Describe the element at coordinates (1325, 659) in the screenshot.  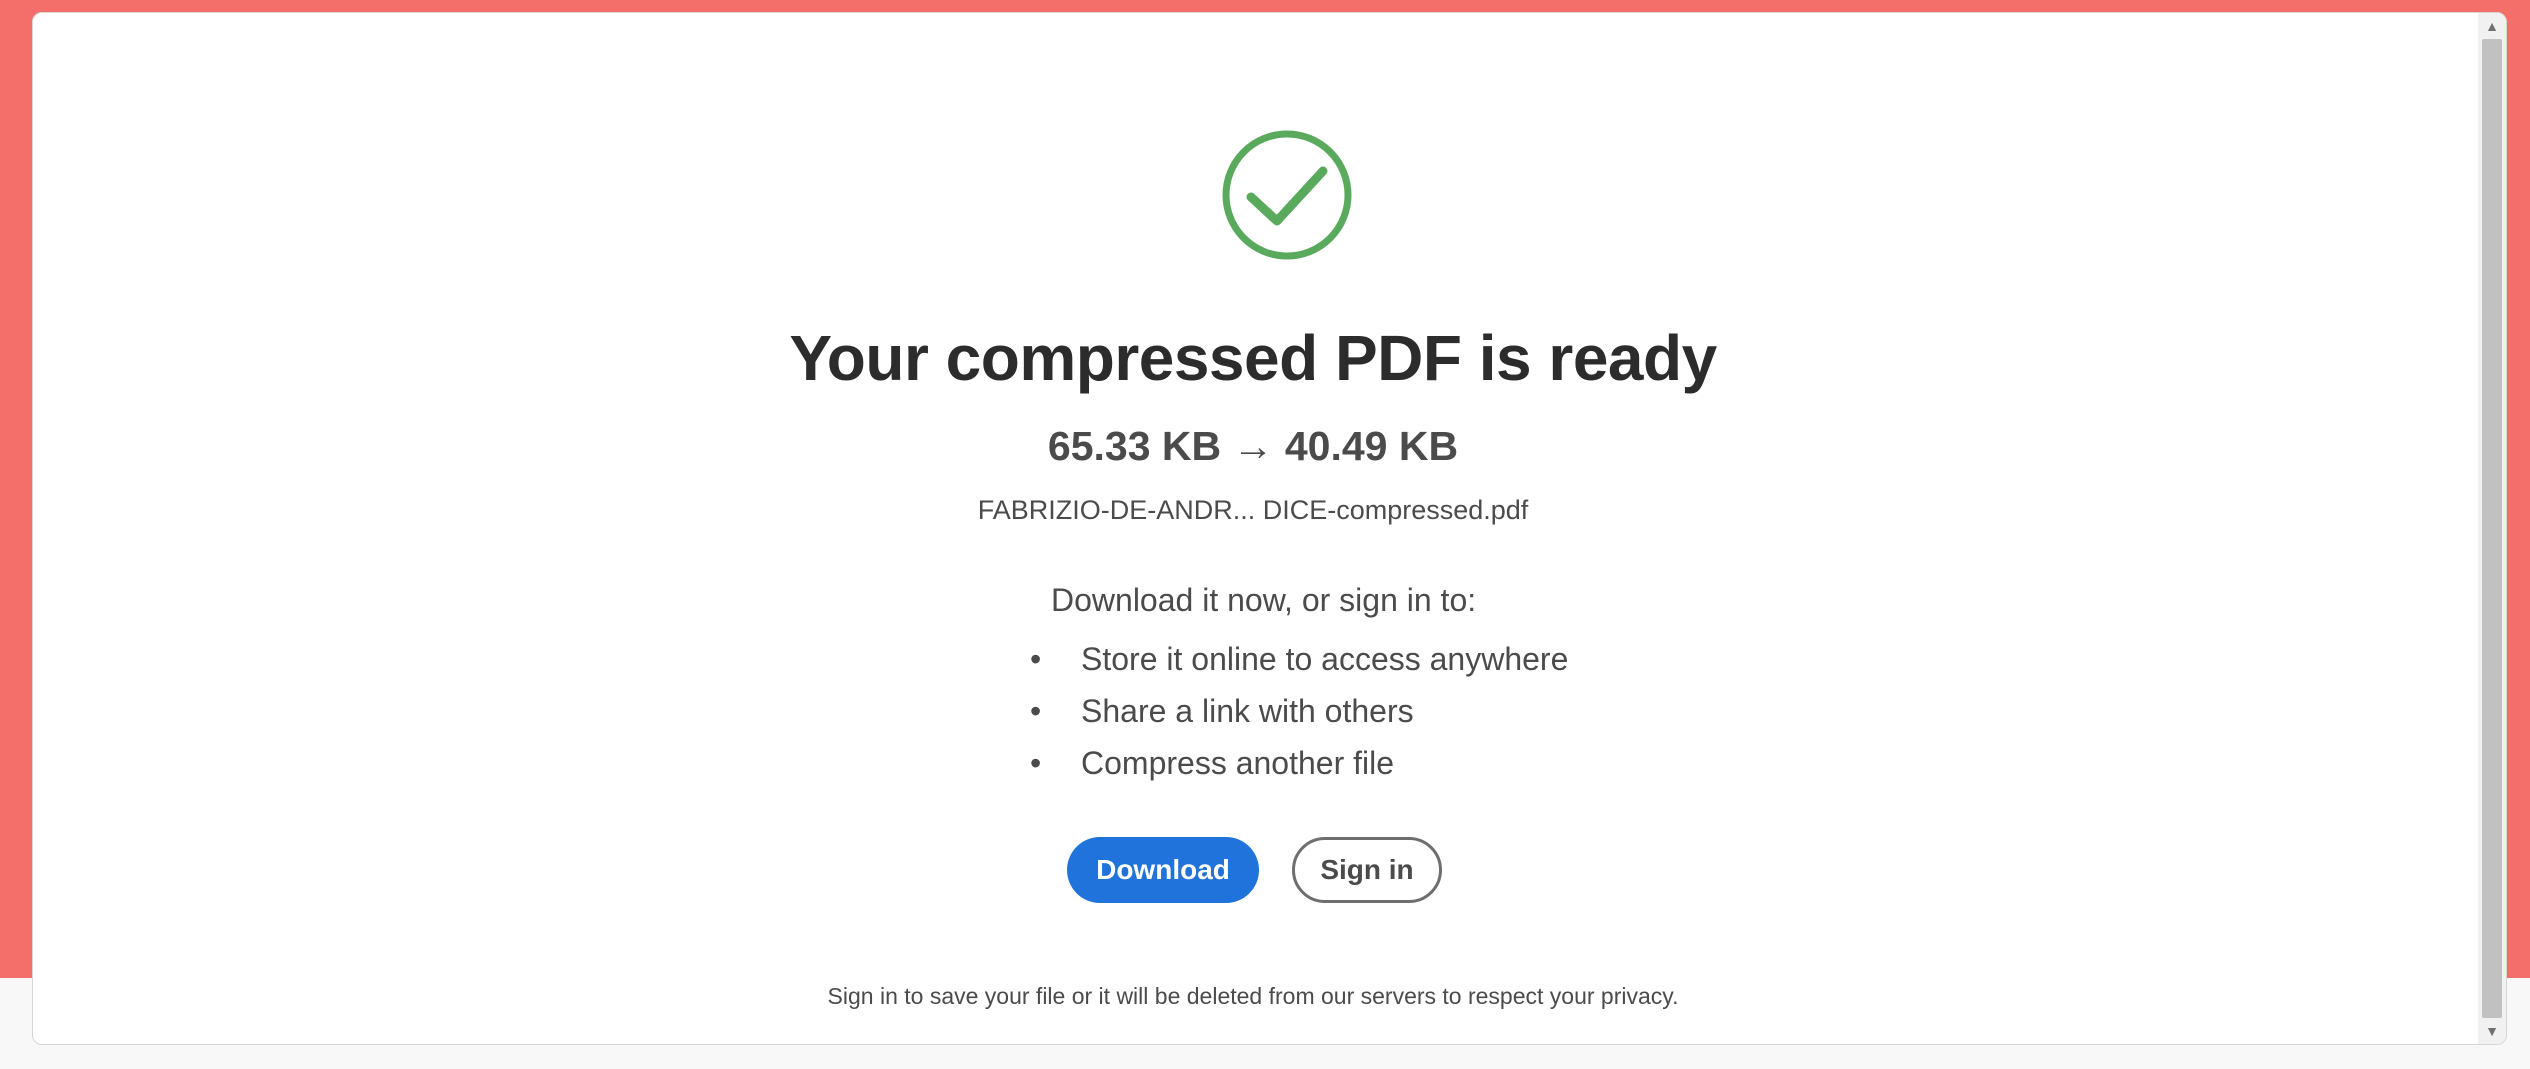
I see `benefit-text: Store it online to access anywhere` at that location.